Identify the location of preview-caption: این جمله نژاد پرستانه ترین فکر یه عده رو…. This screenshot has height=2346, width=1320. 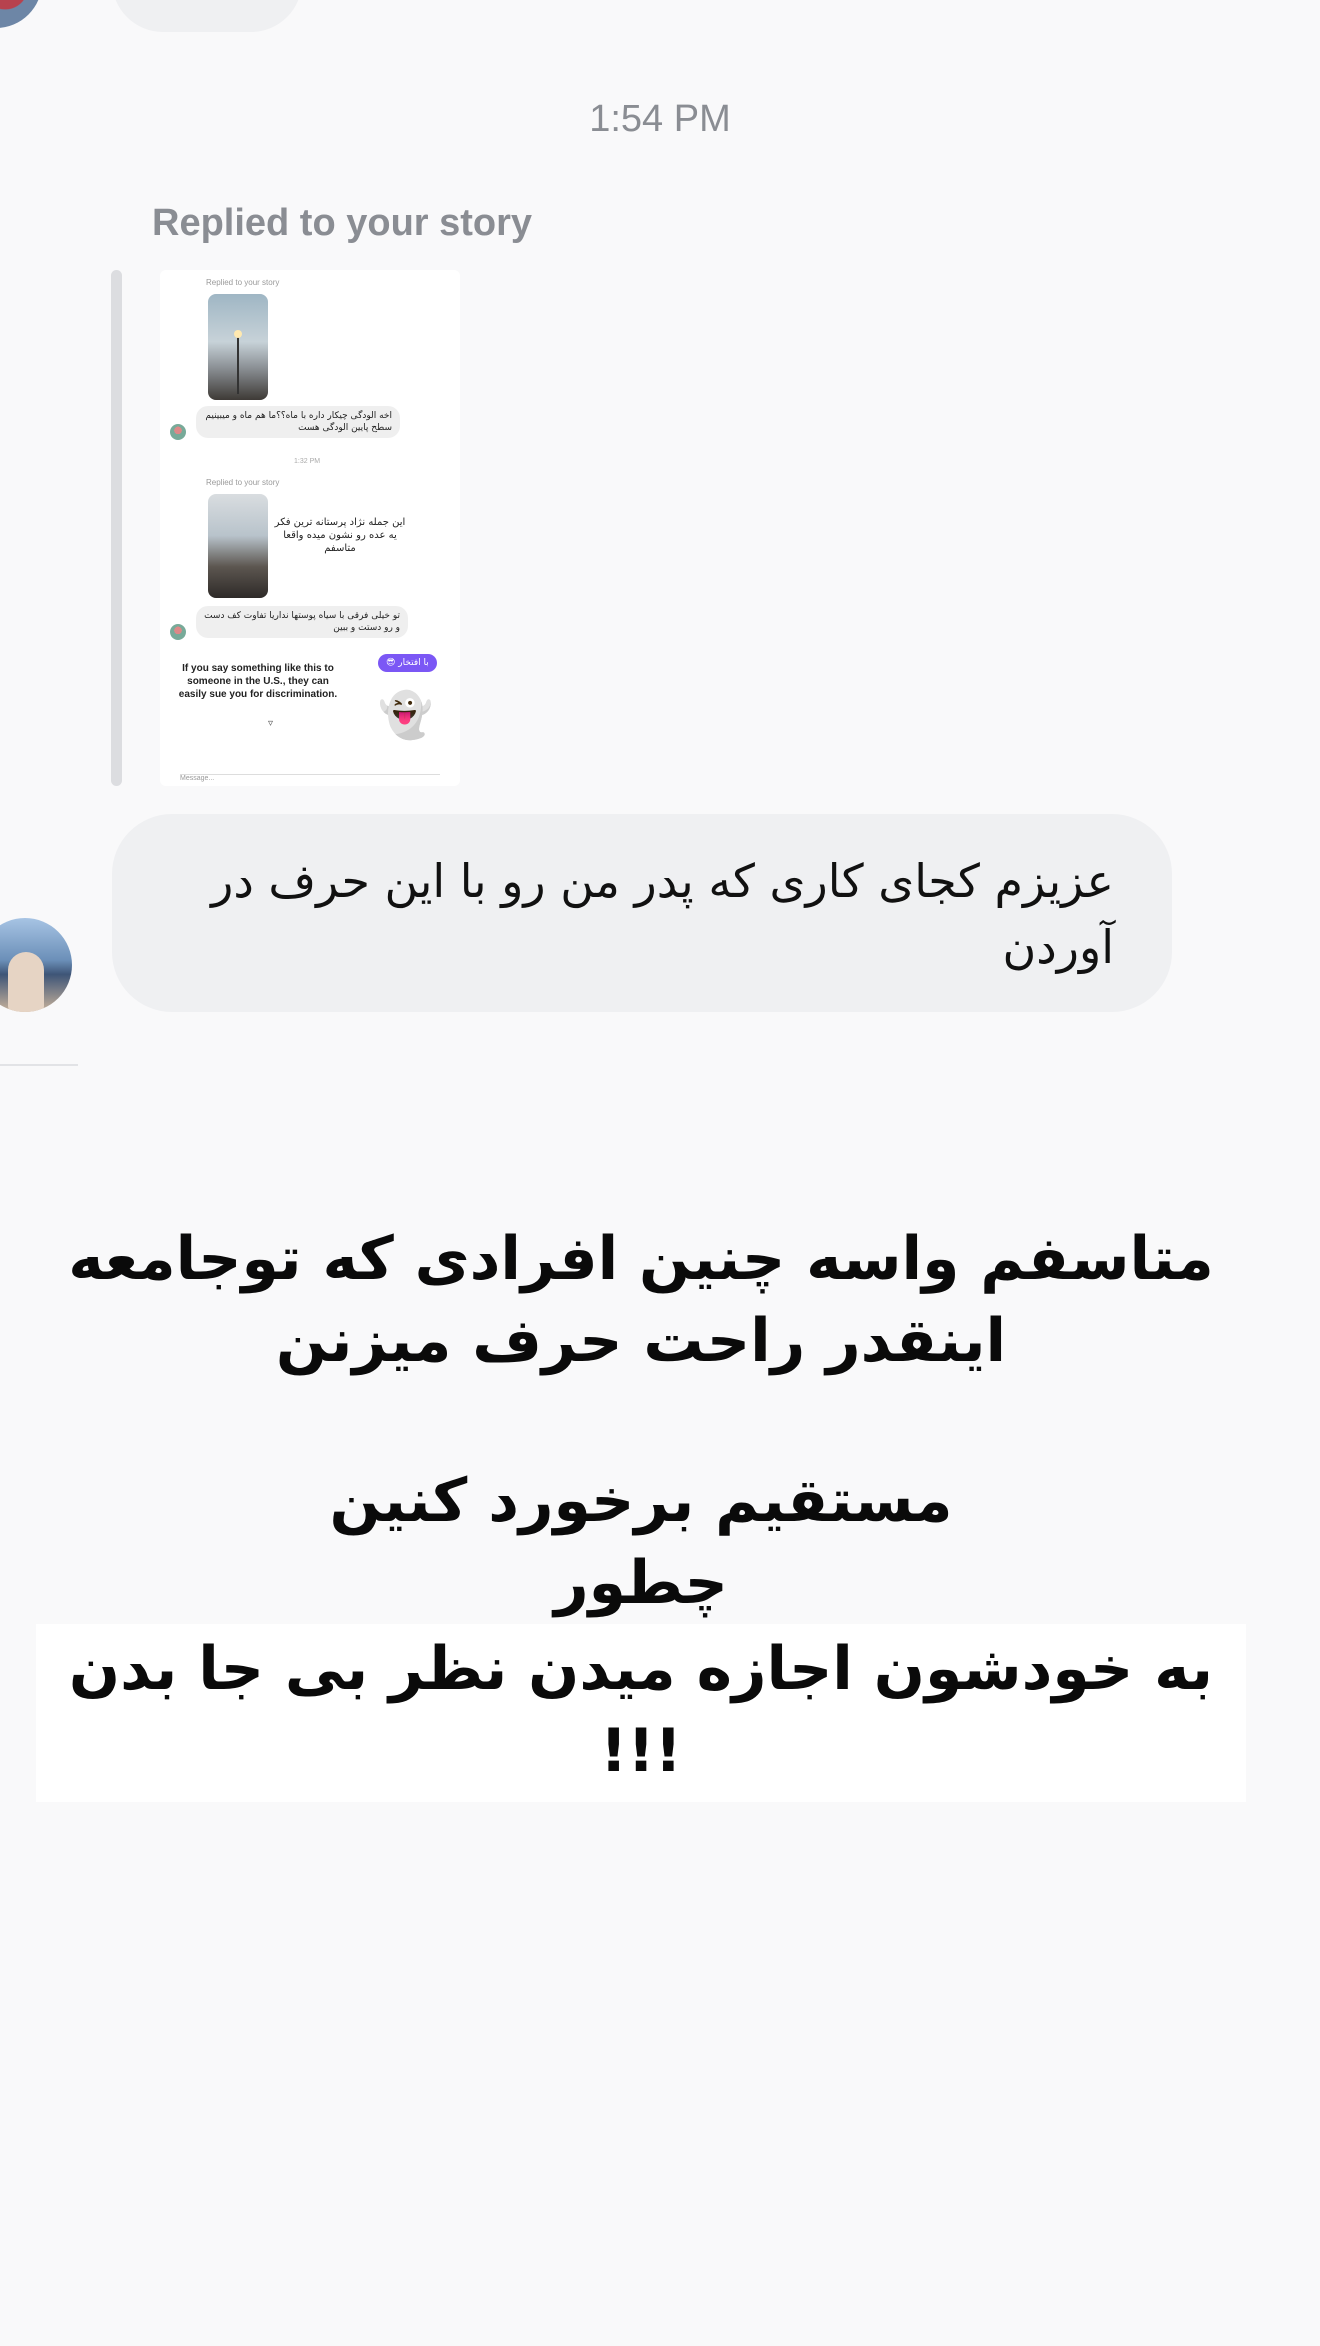
(340, 535).